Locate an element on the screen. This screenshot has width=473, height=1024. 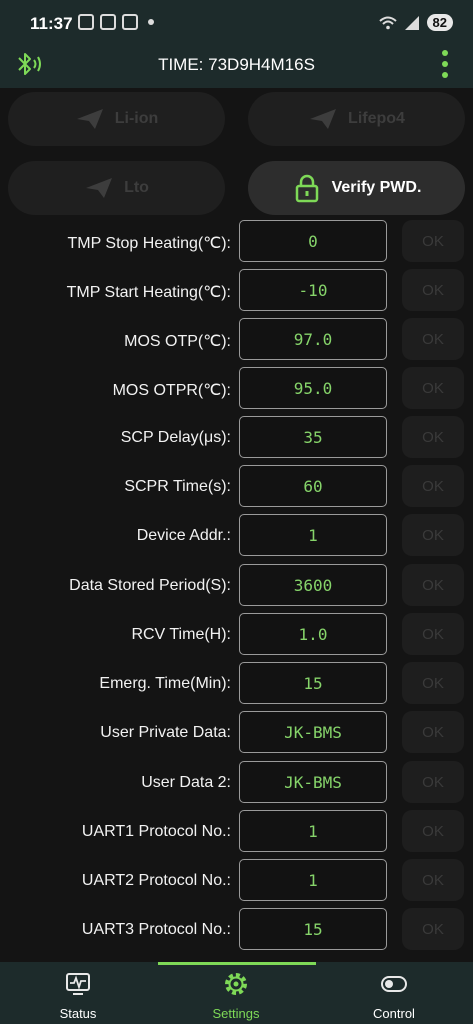
runtime-title: TIME: 73D9H4M16S is located at coordinates (236, 64).